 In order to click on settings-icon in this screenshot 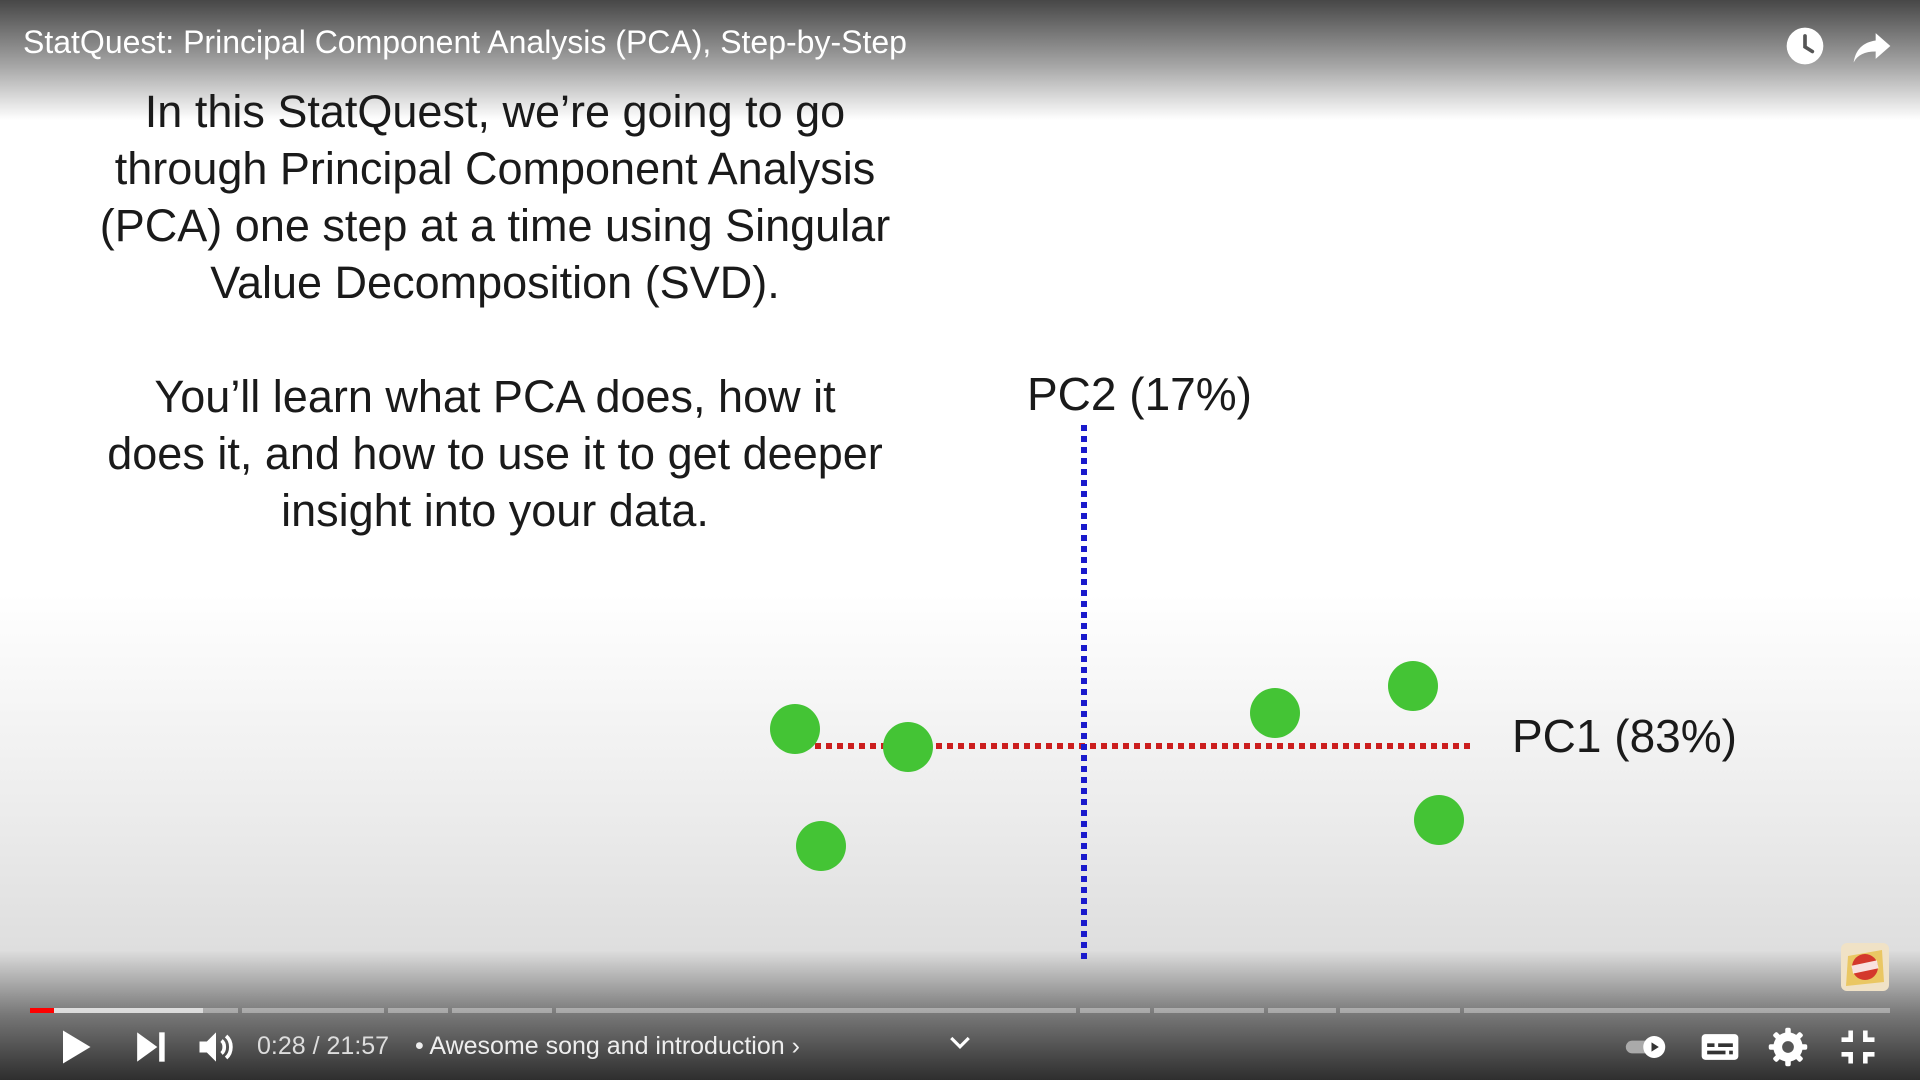, I will do `click(1788, 1047)`.